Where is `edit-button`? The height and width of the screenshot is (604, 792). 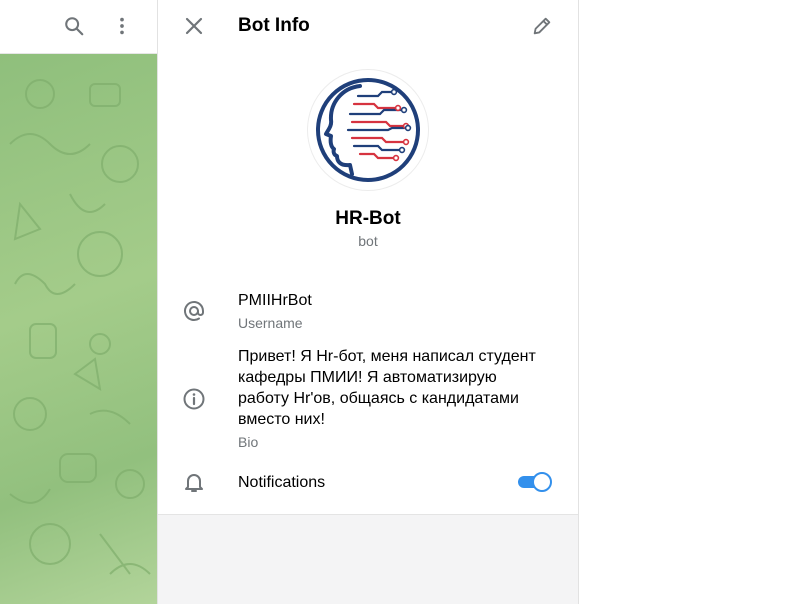
edit-button is located at coordinates (542, 26).